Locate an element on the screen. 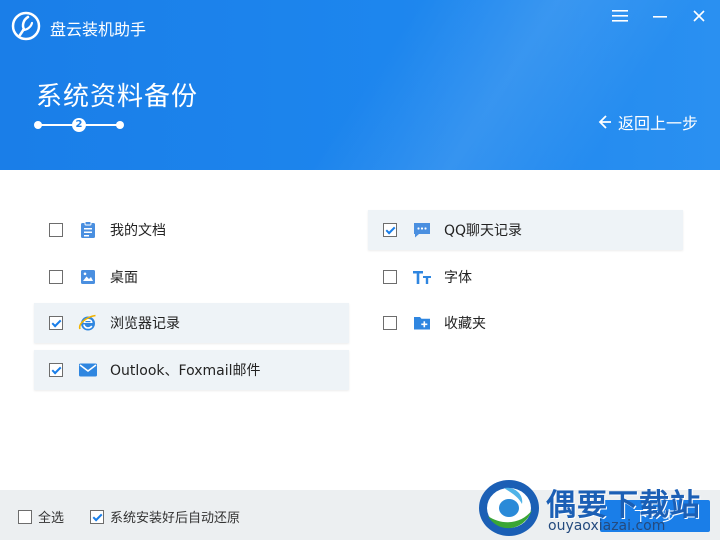 The width and height of the screenshot is (720, 540). option-label: 浏览器记录 is located at coordinates (145, 324).